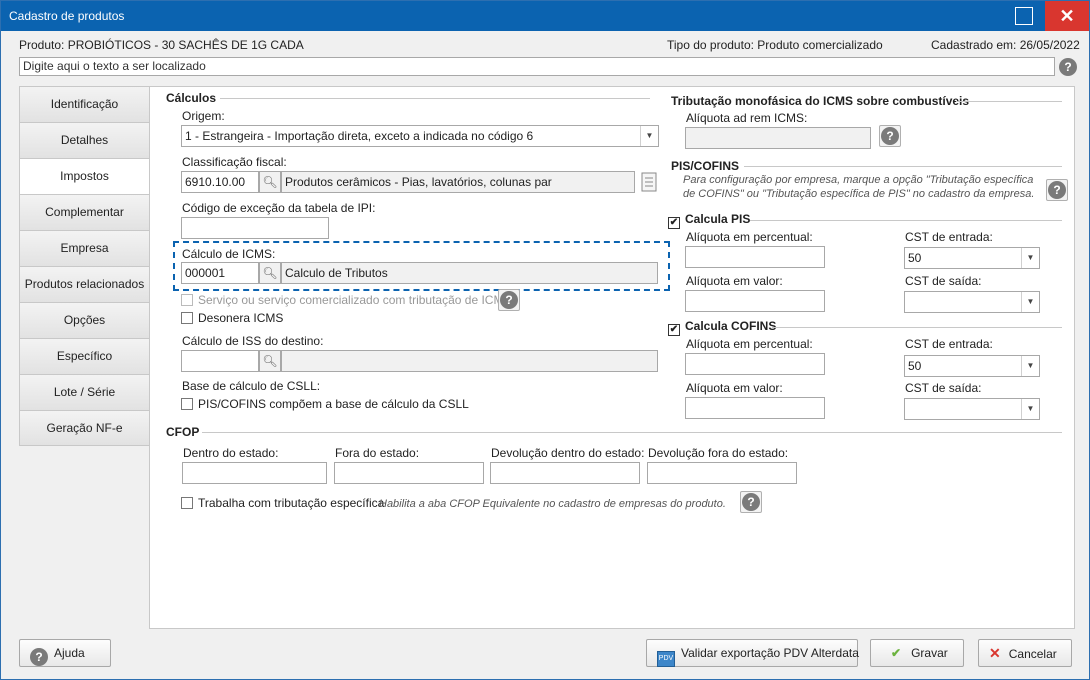  Describe the element at coordinates (972, 366) in the screenshot. I see `cofins-cst-entrada-select: 50 ▼` at that location.